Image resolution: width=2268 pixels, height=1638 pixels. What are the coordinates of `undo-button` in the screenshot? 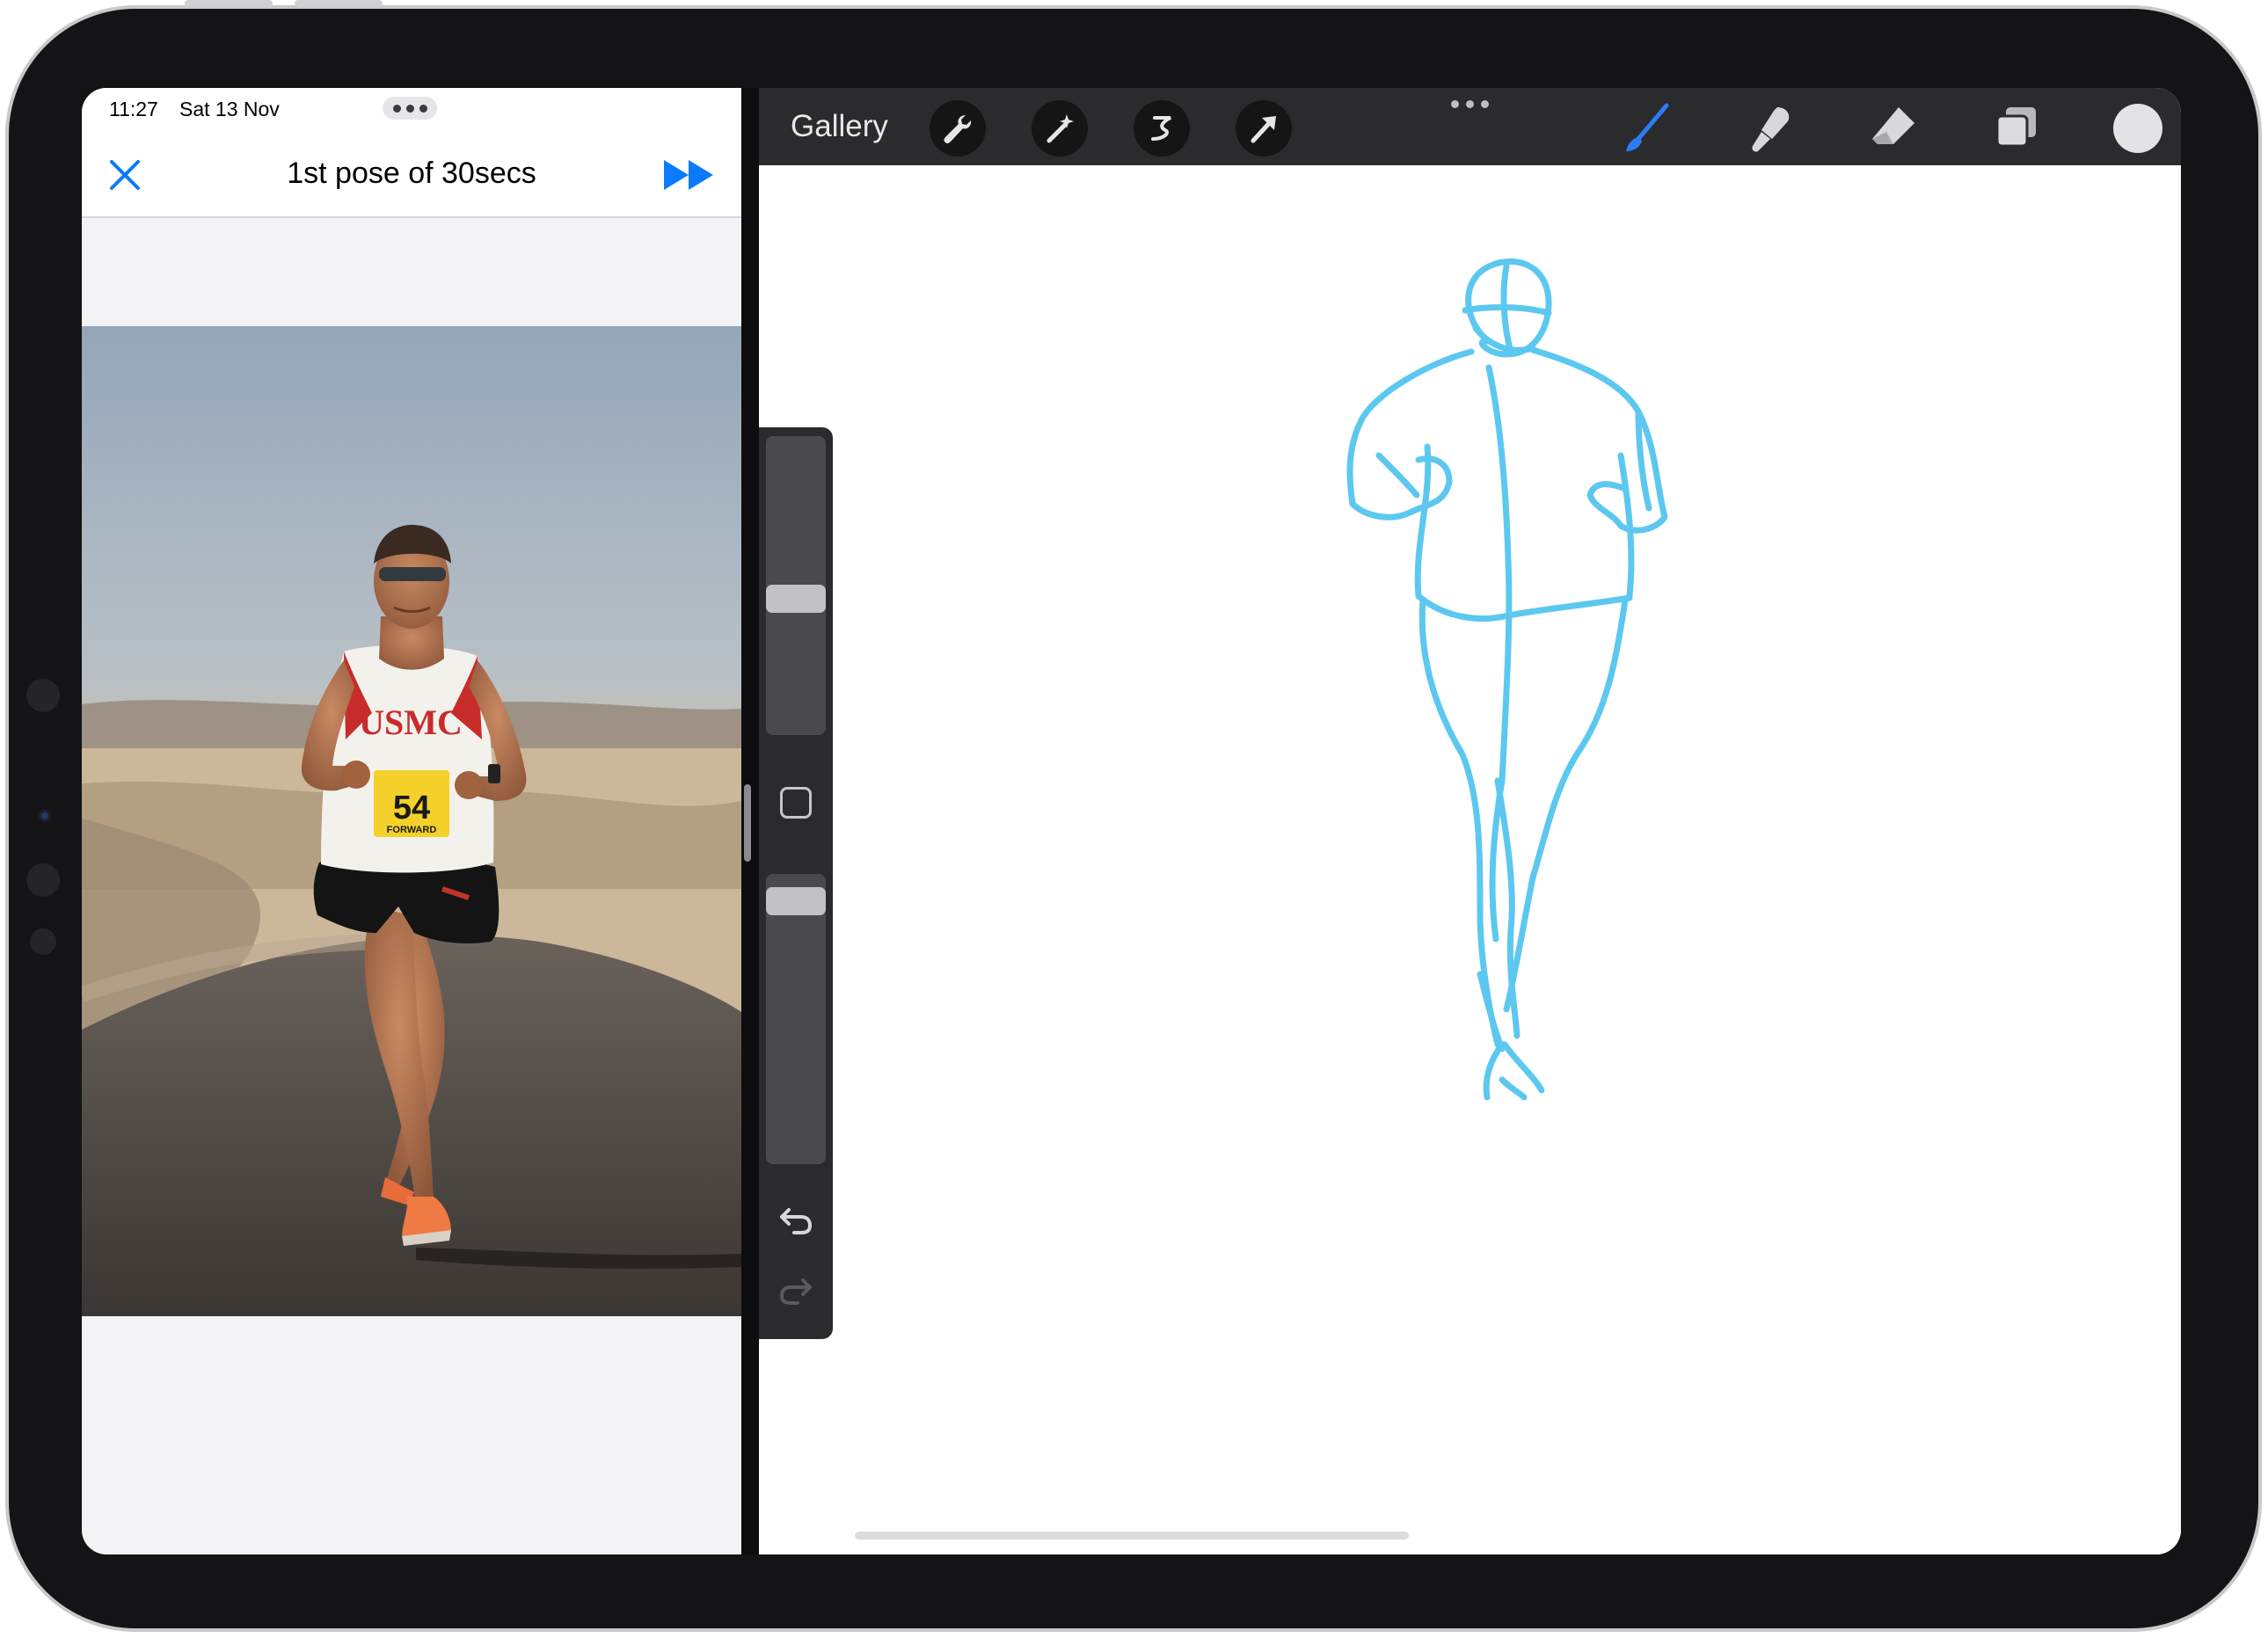 It's located at (796, 1220).